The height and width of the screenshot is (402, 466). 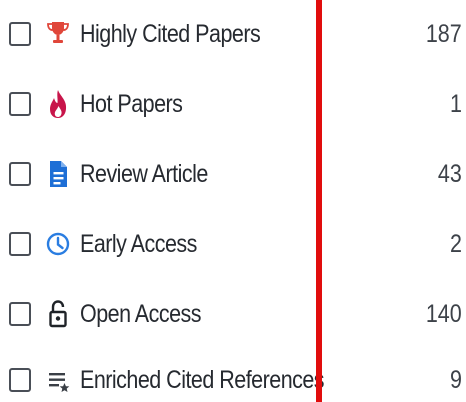 What do you see at coordinates (456, 244) in the screenshot?
I see `filter-count: 2` at bounding box center [456, 244].